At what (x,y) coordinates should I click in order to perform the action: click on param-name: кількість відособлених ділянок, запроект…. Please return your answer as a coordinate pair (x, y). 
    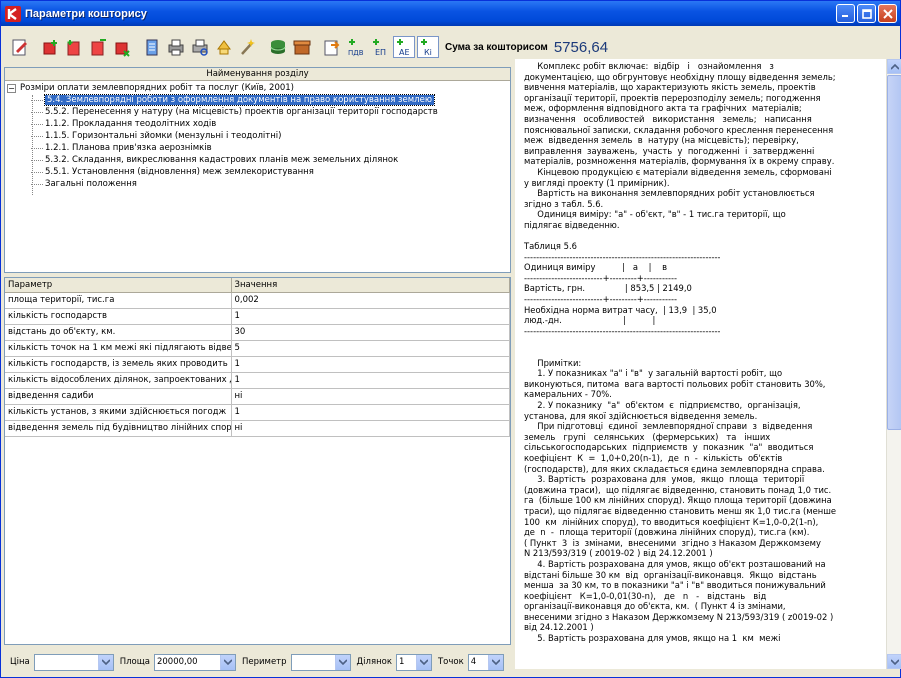
    Looking at the image, I should click on (118, 380).